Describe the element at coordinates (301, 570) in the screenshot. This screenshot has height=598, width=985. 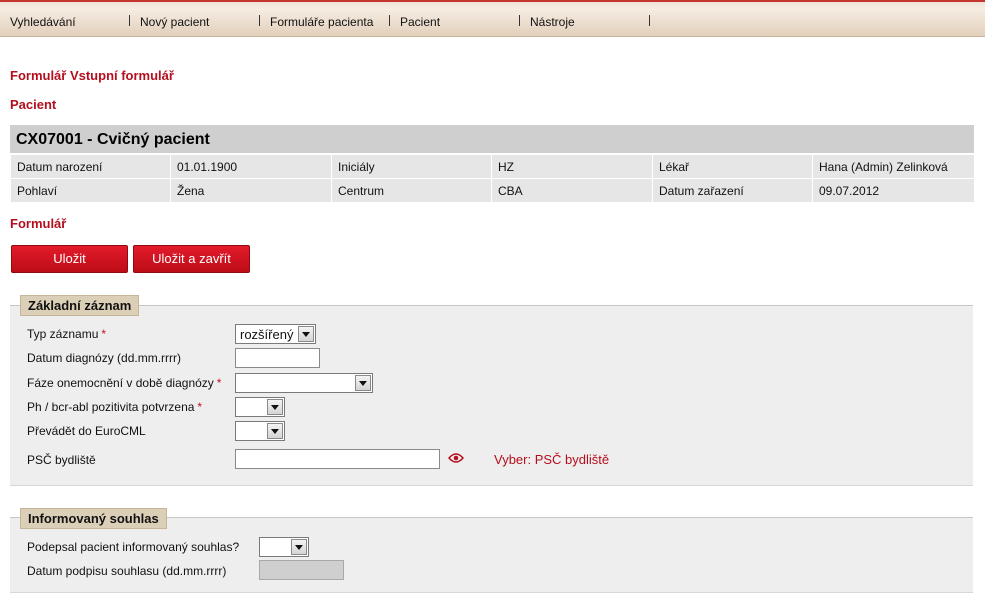
I see `consent-date-input` at that location.